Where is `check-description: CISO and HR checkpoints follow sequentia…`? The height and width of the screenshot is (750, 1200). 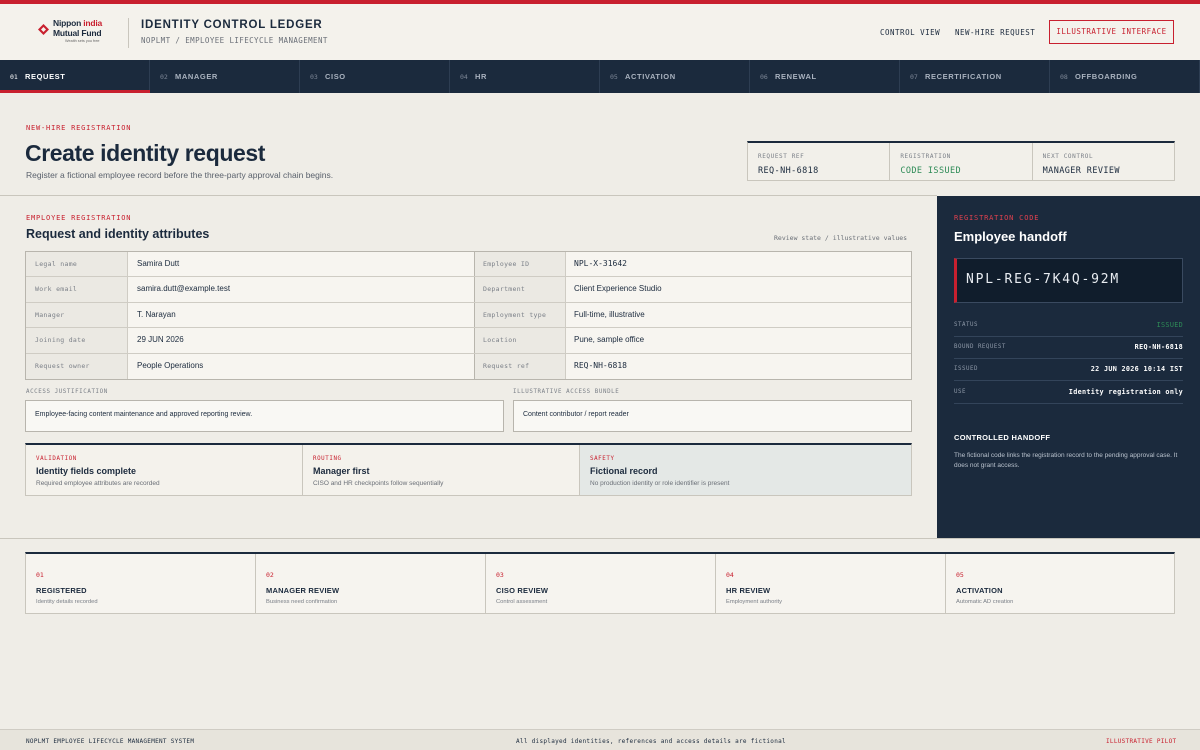
check-description: CISO and HR checkpoints follow sequentia… is located at coordinates (378, 483).